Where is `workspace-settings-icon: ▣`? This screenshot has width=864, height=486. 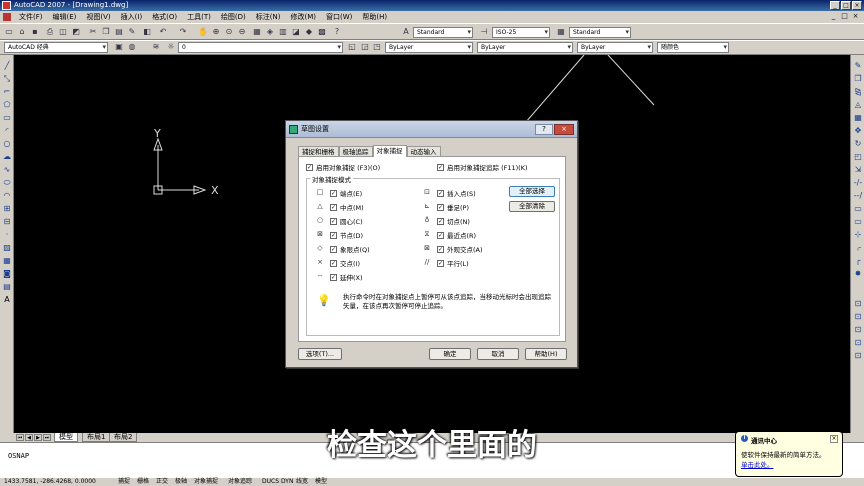
workspace-settings-icon: ▣ is located at coordinates (119, 47).